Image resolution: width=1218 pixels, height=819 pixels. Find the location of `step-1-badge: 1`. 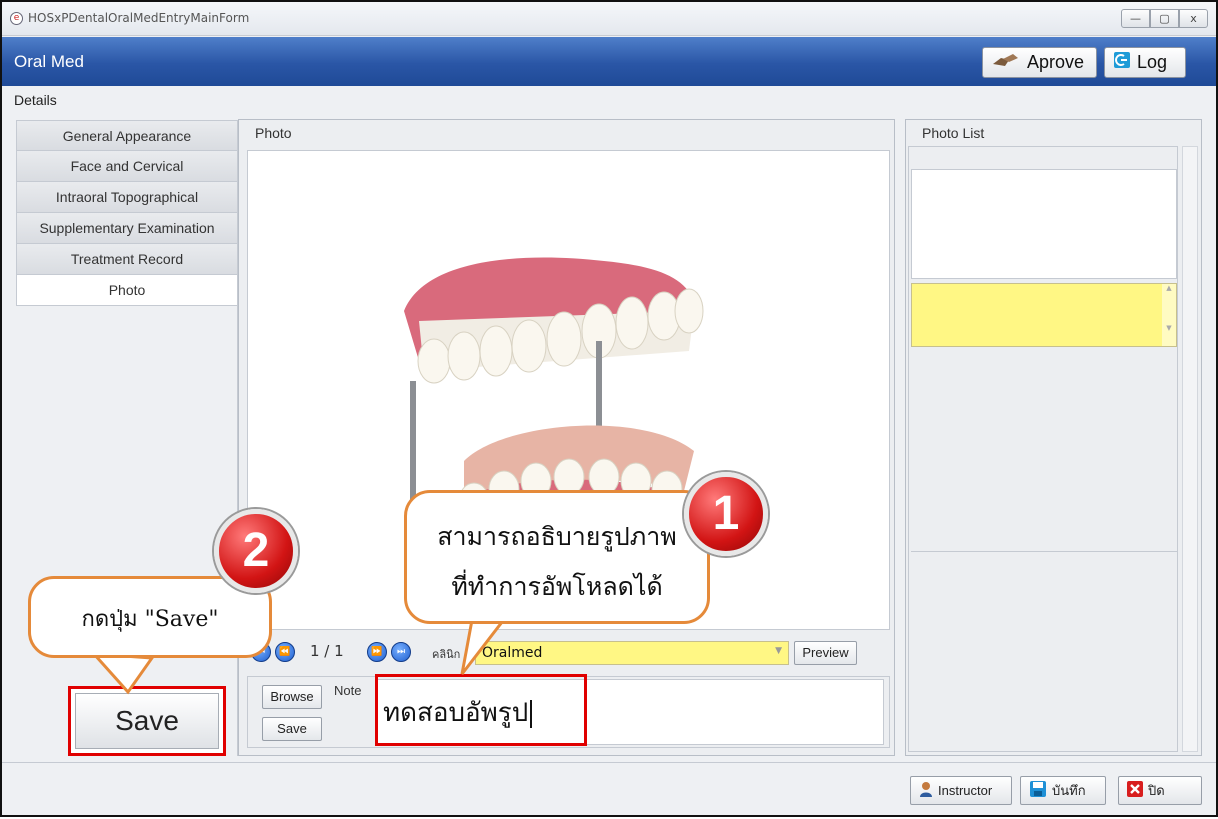

step-1-badge: 1 is located at coordinates (726, 514).